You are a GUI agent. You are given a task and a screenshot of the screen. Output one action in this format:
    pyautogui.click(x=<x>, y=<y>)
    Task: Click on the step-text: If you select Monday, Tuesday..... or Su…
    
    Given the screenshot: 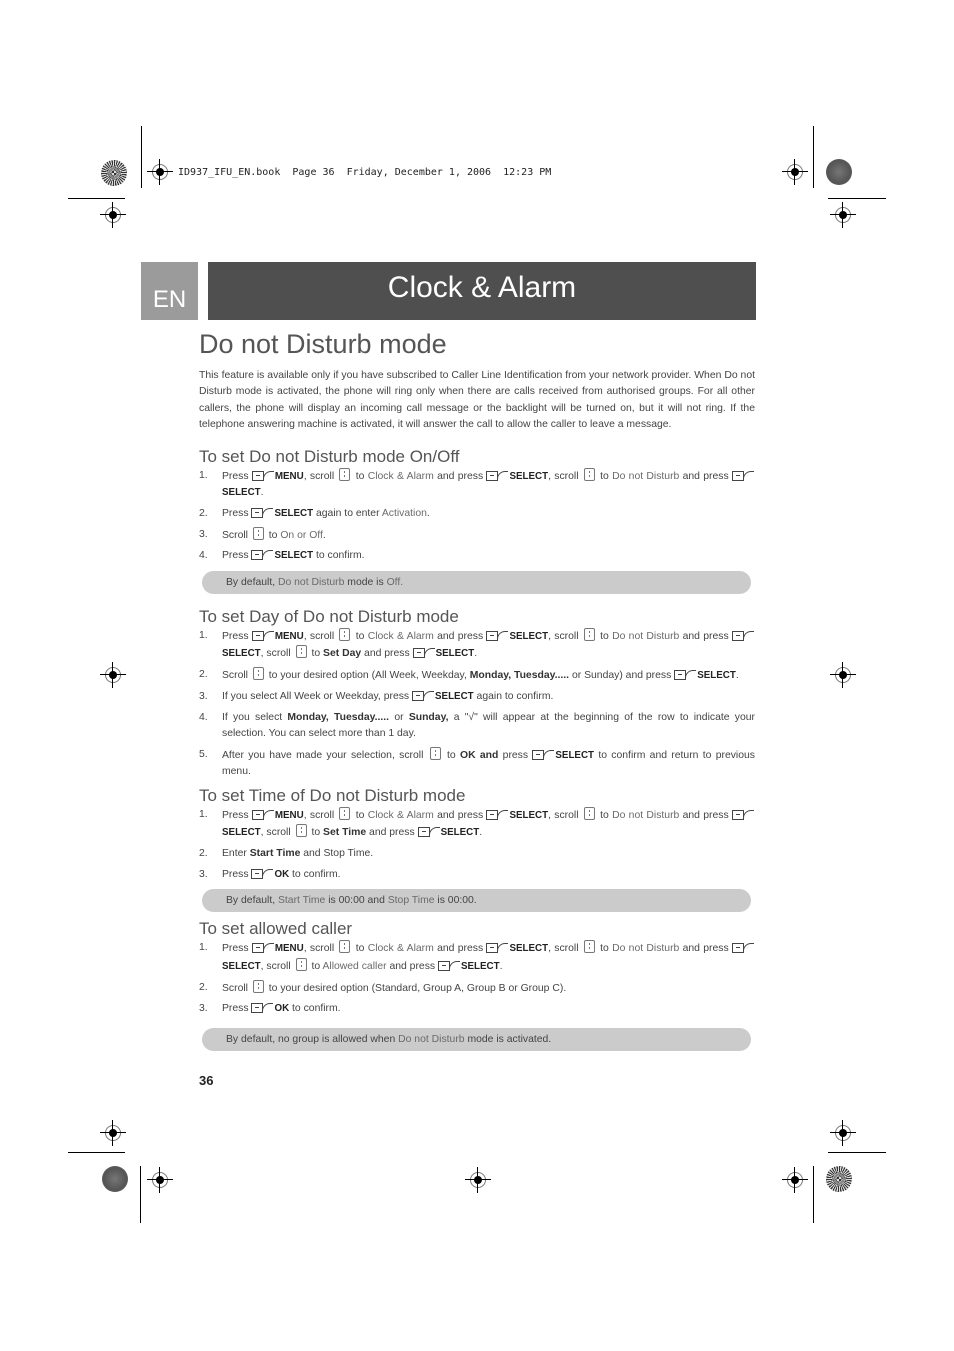 What is the action you would take?
    pyautogui.click(x=488, y=725)
    